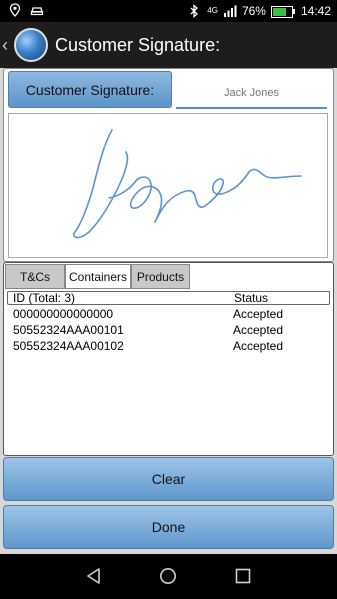  Describe the element at coordinates (212, 10) in the screenshot. I see `network-type-label: 4G` at that location.